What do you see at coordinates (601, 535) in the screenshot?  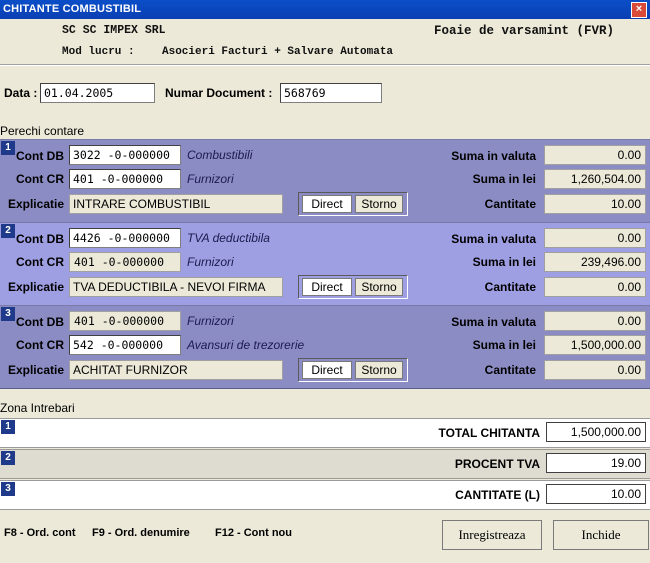 I see `close-button: Inchide` at bounding box center [601, 535].